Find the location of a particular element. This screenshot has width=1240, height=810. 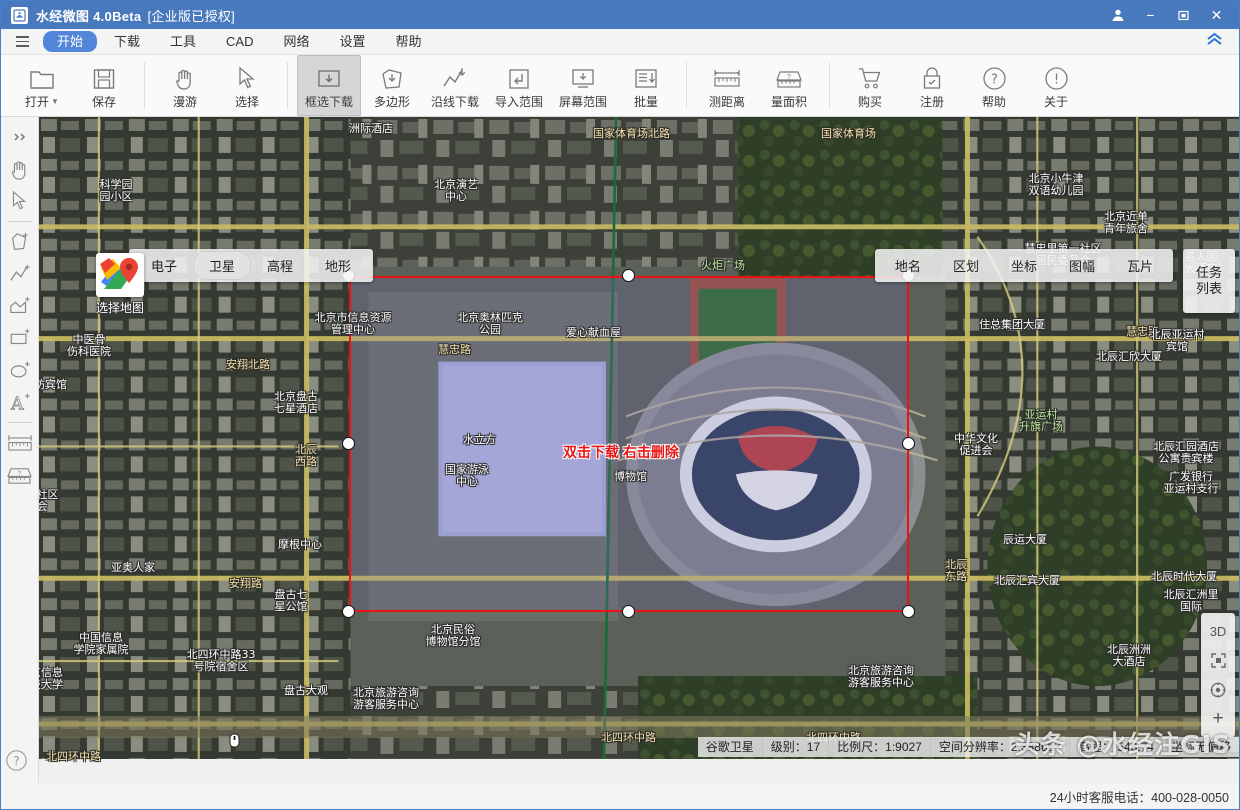

menu-item-settings: 设置 is located at coordinates (353, 41).